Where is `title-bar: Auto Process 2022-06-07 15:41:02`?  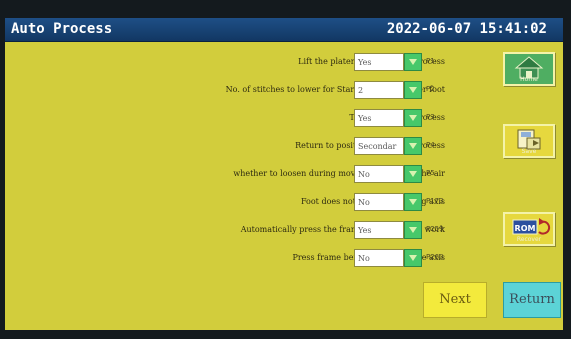
title-bar: Auto Process 2022-06-07 15:41:02 is located at coordinates (284, 30).